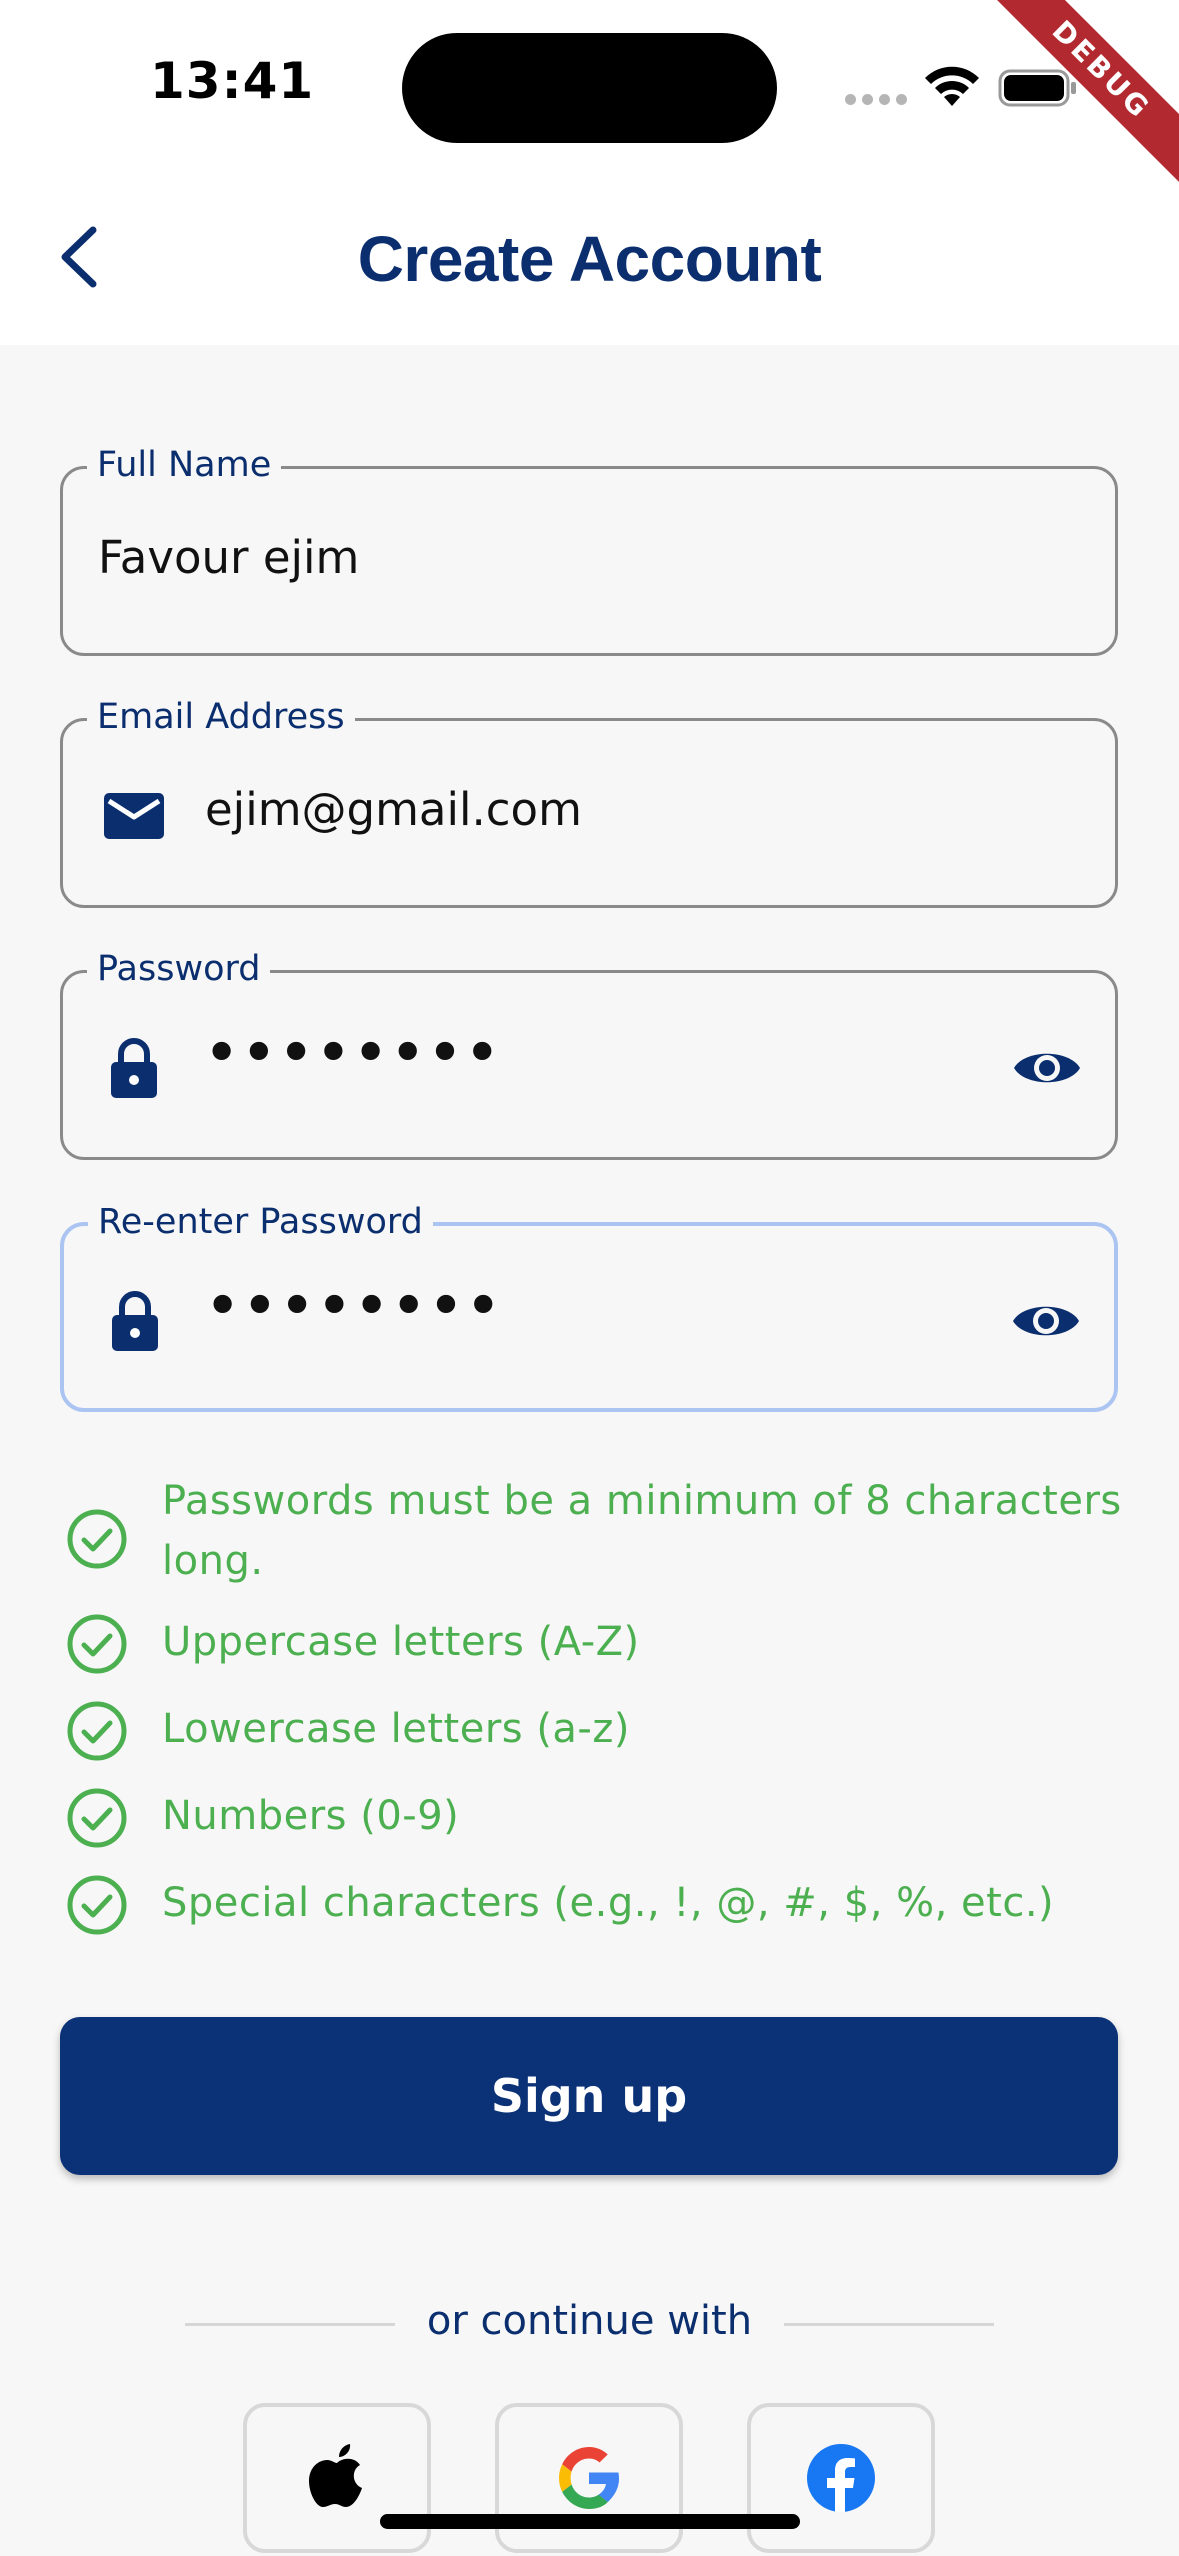 The height and width of the screenshot is (2556, 1179). I want to click on full-name-field: Full Name Favour ejim, so click(589, 550).